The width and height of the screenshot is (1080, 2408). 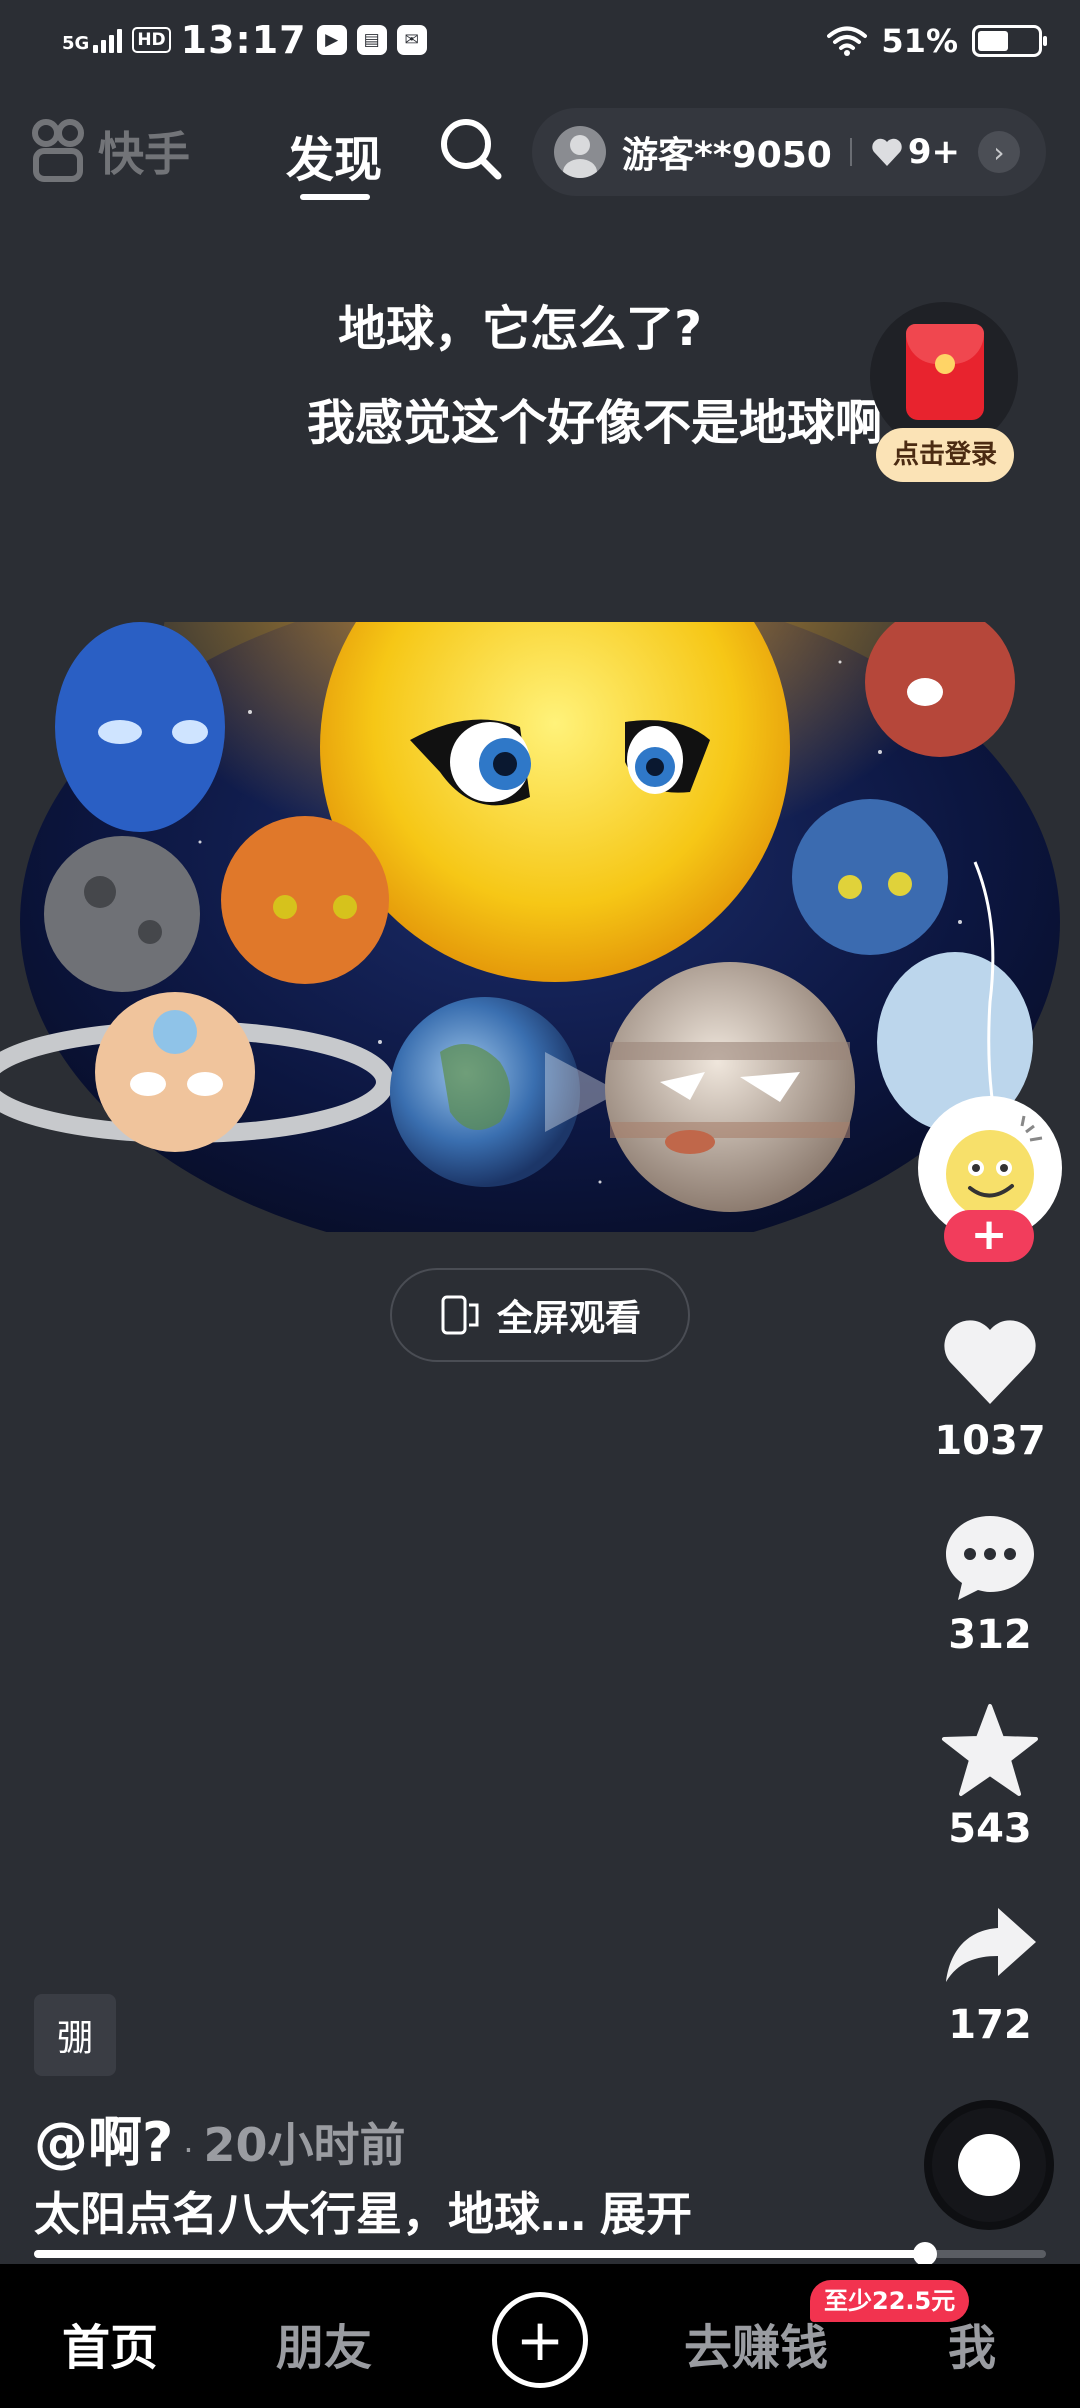 I want to click on fullscreen-label: 全屏观看, so click(x=568, y=1318).